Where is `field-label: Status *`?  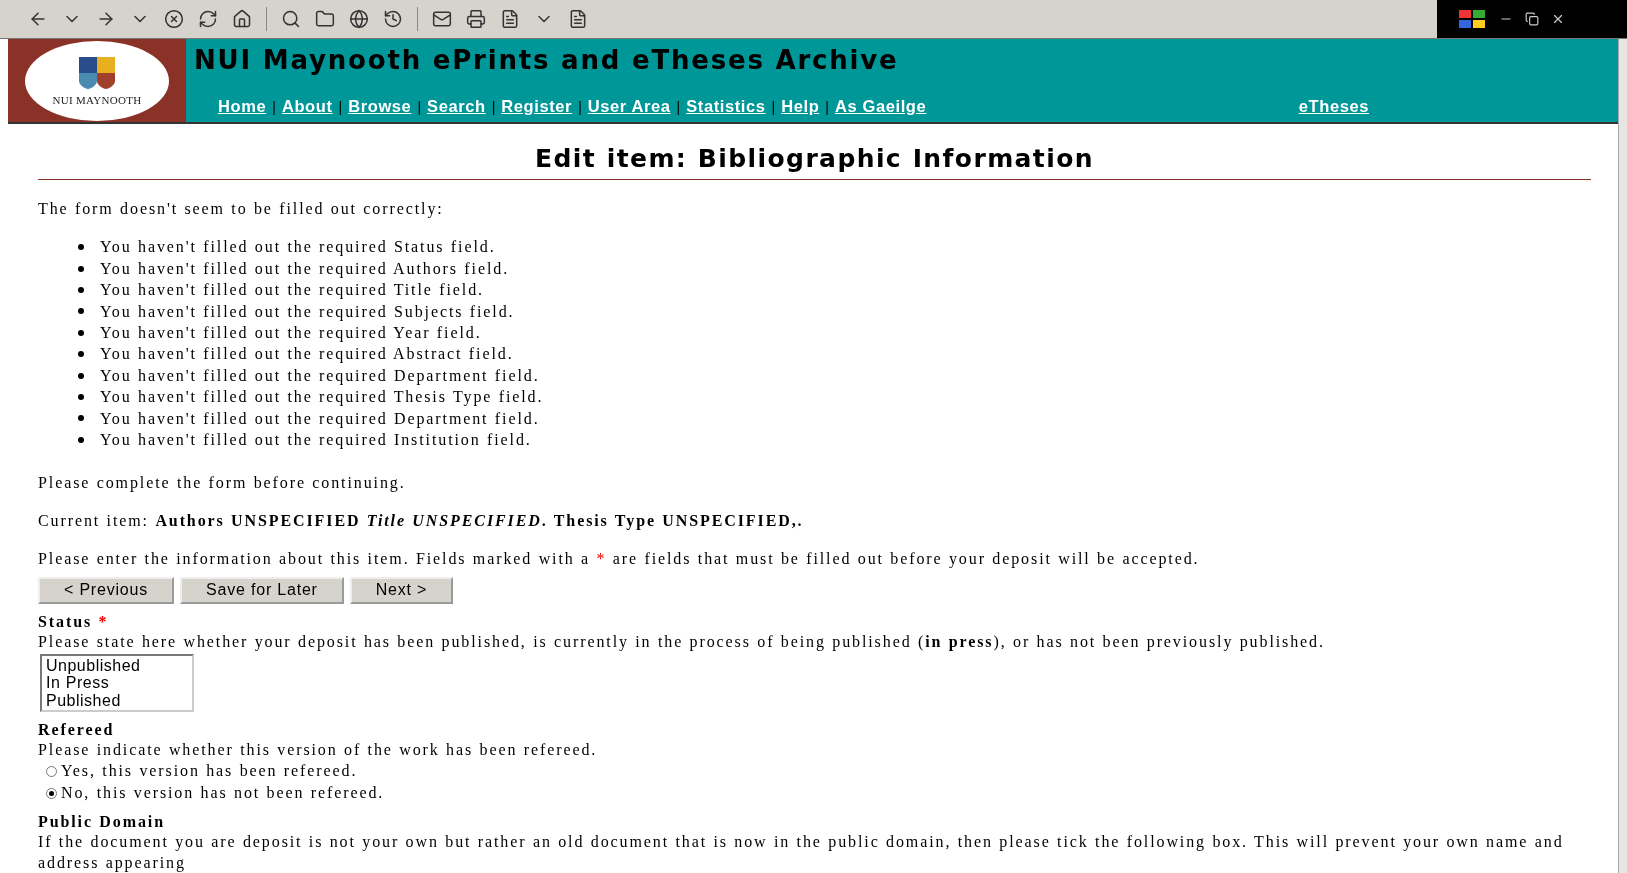 field-label: Status * is located at coordinates (74, 621).